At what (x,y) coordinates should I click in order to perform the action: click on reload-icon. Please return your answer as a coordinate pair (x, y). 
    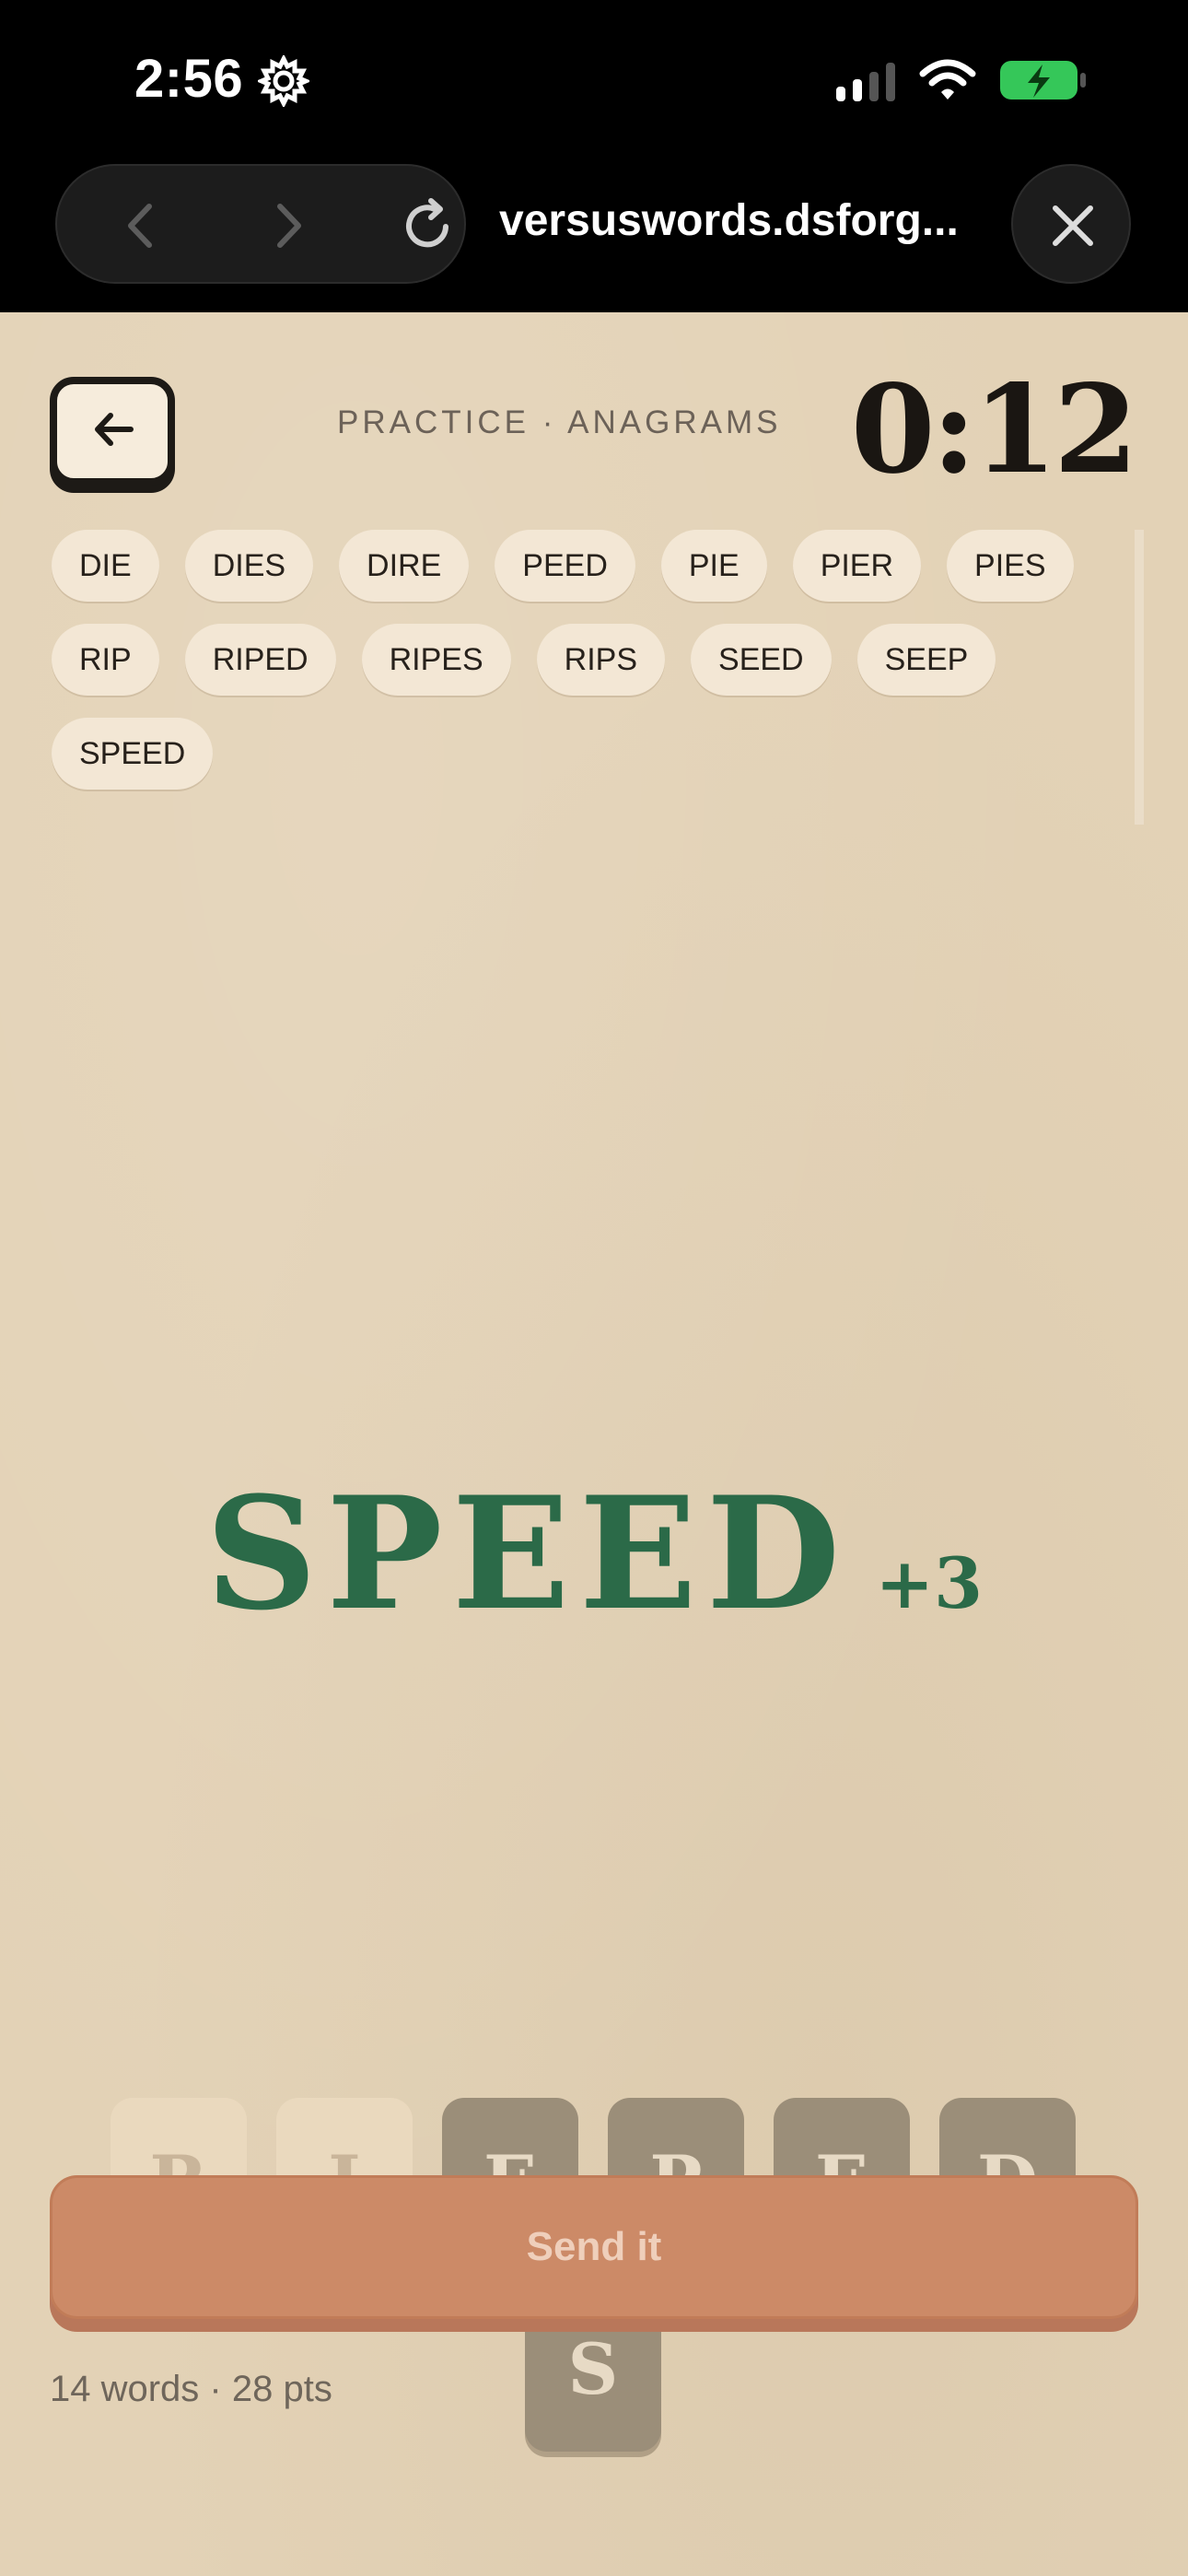
    Looking at the image, I should click on (428, 225).